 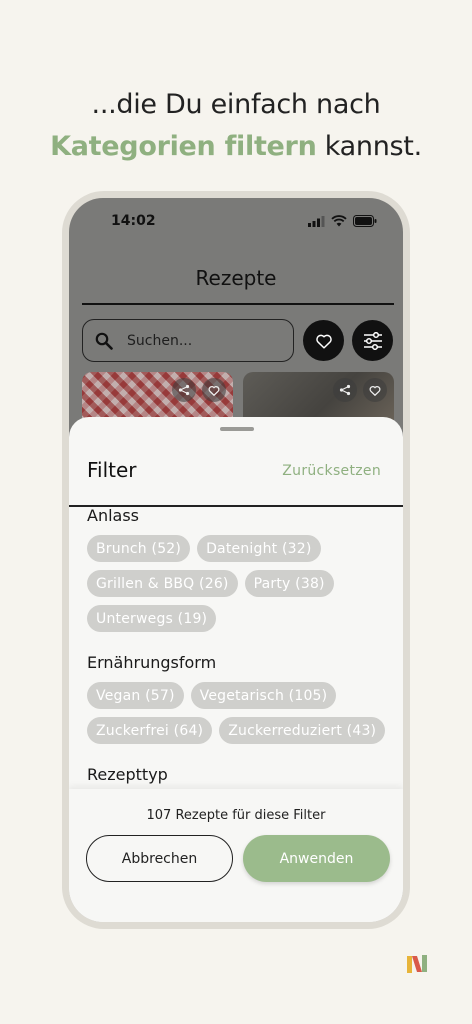 What do you see at coordinates (135, 695) in the screenshot?
I see `filter-chip: Vegan (57)` at bounding box center [135, 695].